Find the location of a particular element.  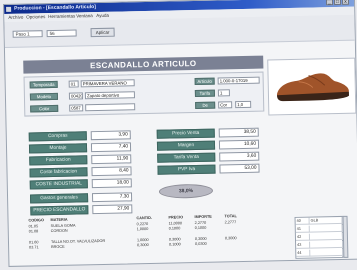

der-field: Cor is located at coordinates (225, 105).